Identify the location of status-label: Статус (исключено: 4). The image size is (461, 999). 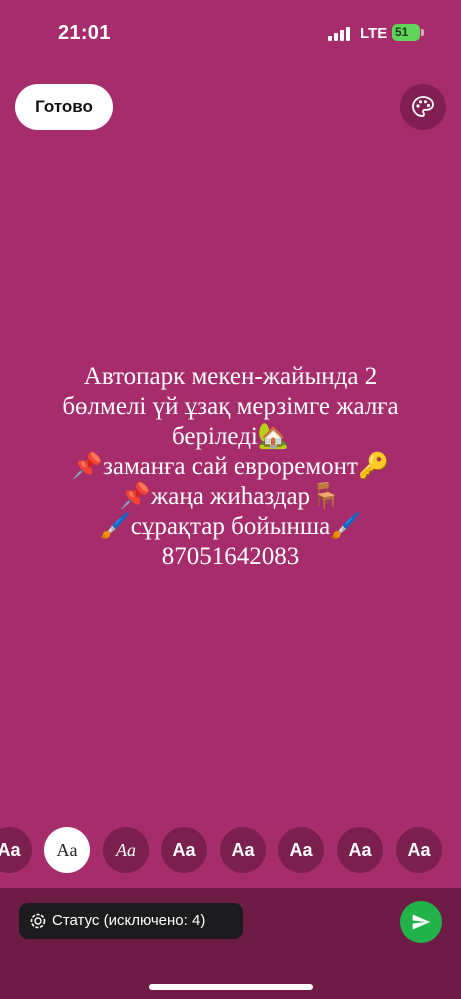
(129, 920).